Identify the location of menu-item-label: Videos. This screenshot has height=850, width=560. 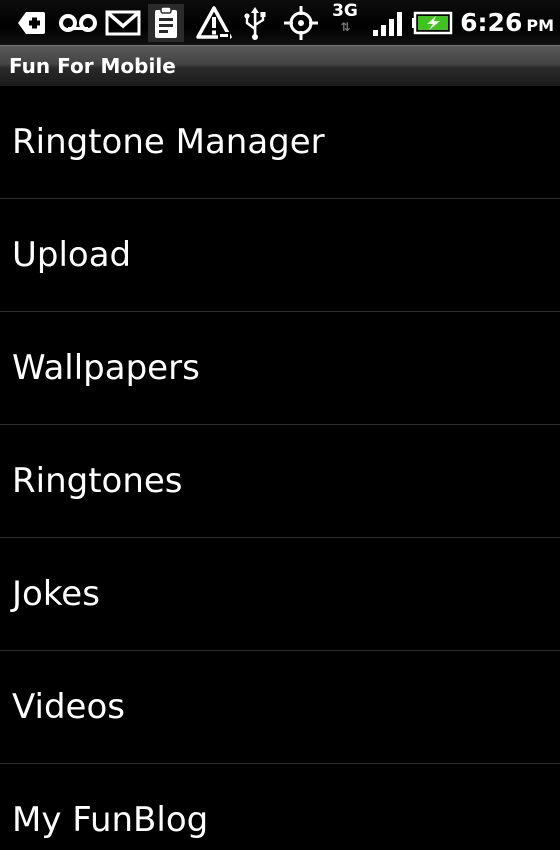
(68, 707).